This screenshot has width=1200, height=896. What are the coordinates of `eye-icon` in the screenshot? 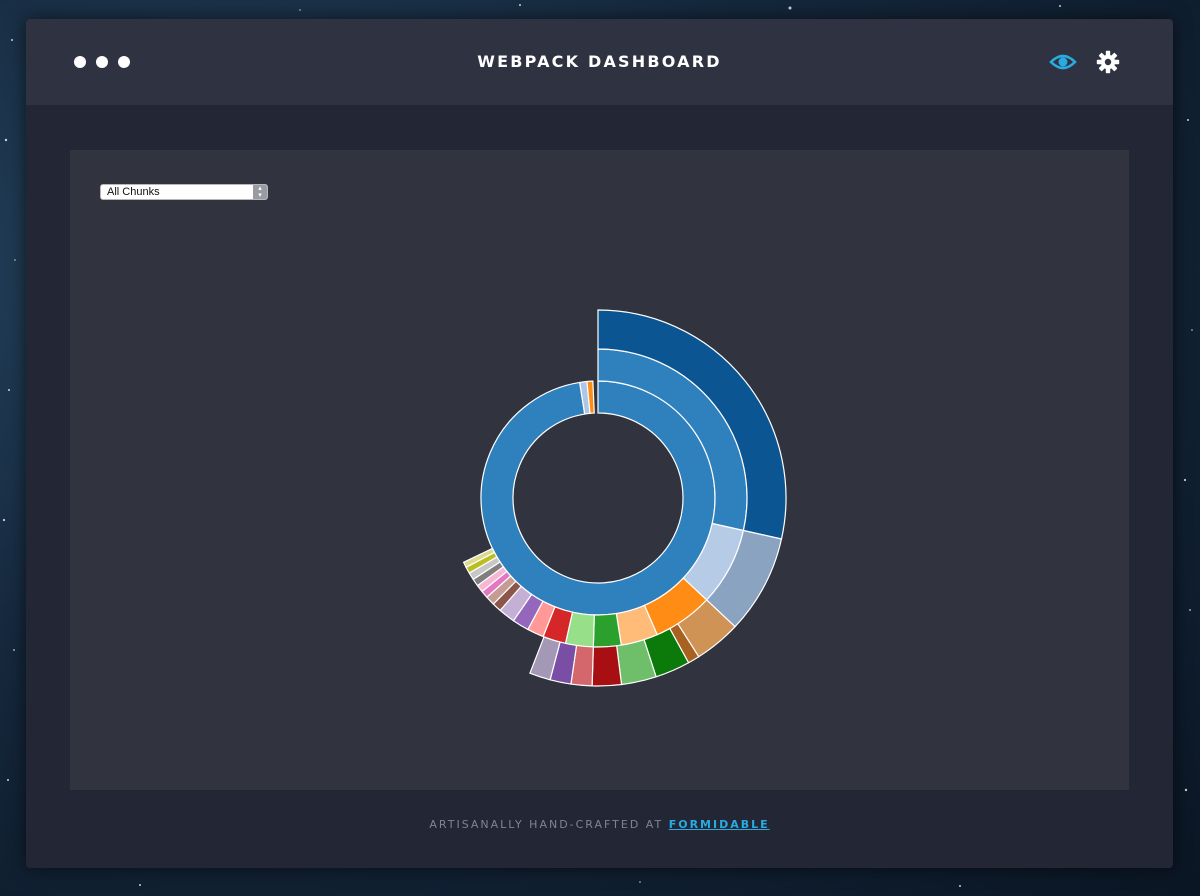 It's located at (1063, 62).